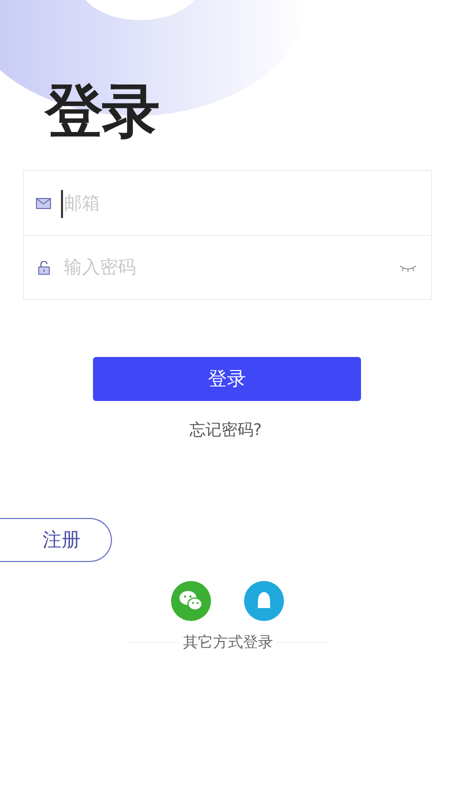  What do you see at coordinates (225, 430) in the screenshot?
I see `forgot-password-link: 忘记密码?` at bounding box center [225, 430].